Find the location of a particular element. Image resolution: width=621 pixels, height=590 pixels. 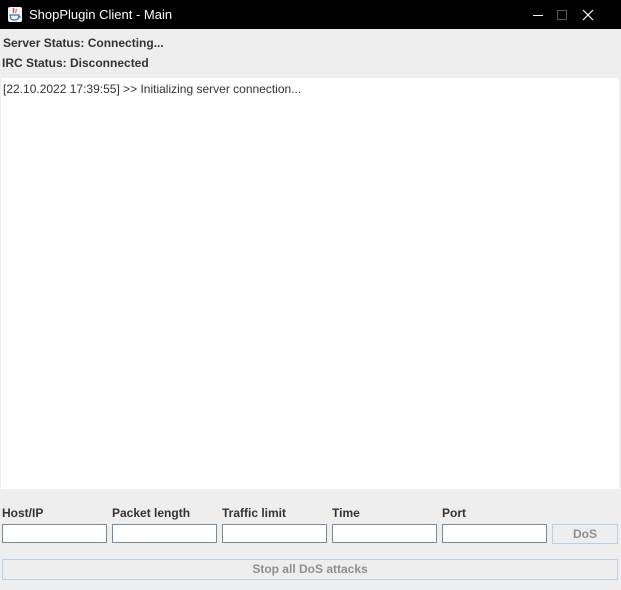

port-input is located at coordinates (494, 533).